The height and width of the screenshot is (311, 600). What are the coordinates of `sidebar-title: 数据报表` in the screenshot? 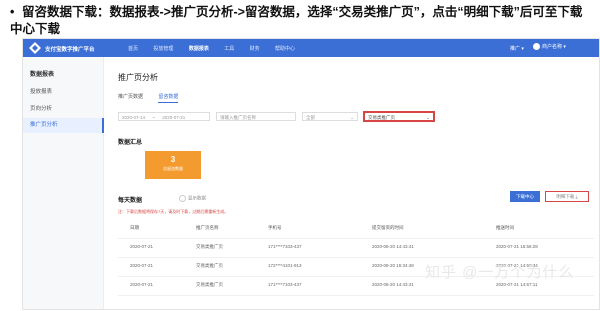 It's located at (42, 75).